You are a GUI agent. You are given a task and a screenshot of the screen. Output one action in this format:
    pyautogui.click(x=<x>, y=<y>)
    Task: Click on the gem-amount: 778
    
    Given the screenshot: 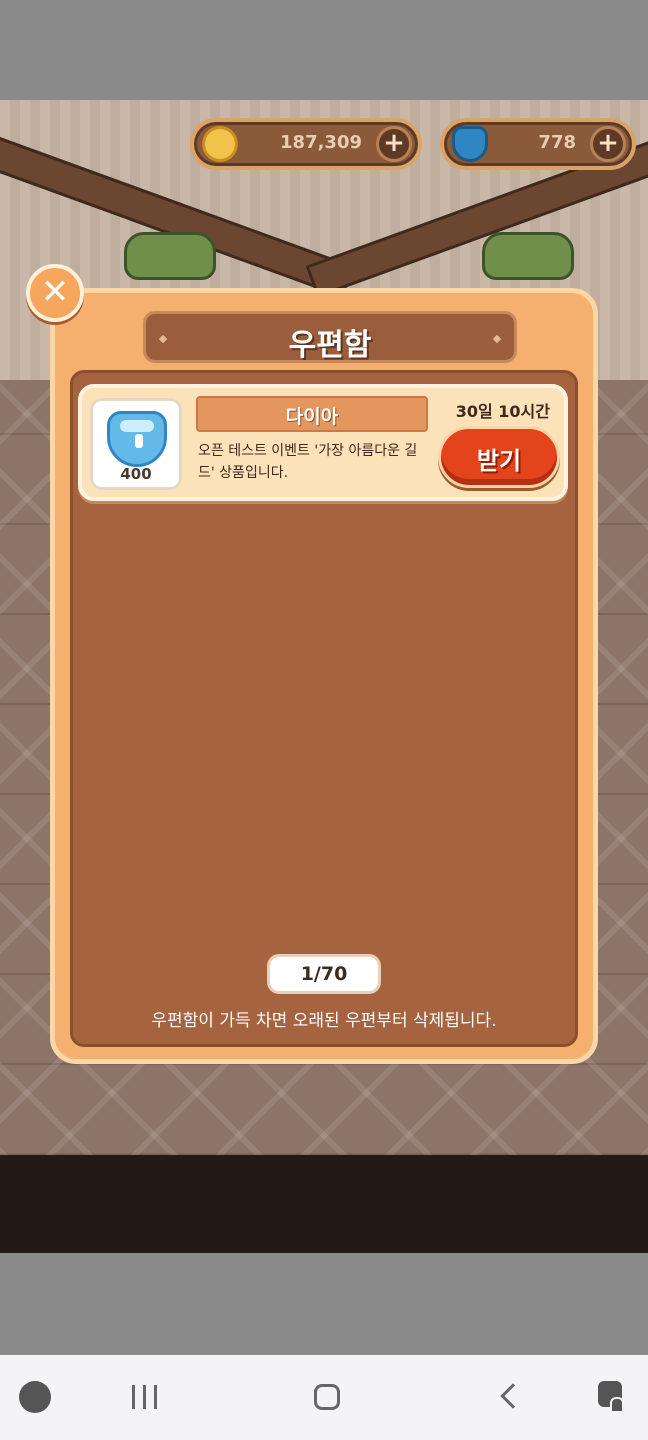 What is the action you would take?
    pyautogui.click(x=557, y=142)
    